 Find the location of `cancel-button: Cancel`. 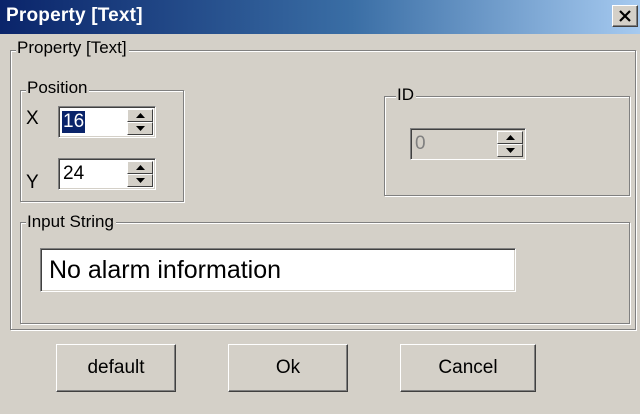

cancel-button: Cancel is located at coordinates (468, 368).